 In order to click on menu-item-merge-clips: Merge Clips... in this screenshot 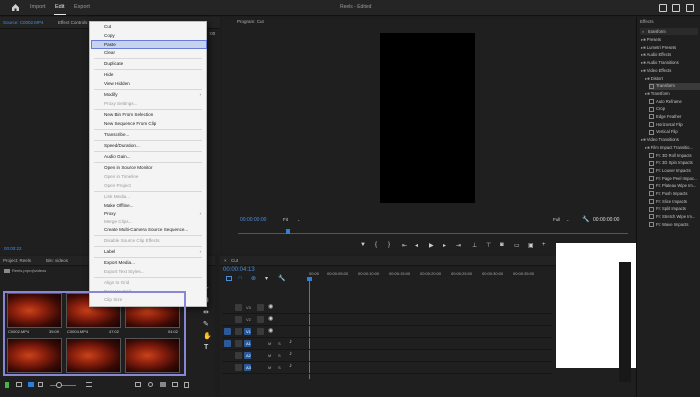, I will do `click(118, 221)`.